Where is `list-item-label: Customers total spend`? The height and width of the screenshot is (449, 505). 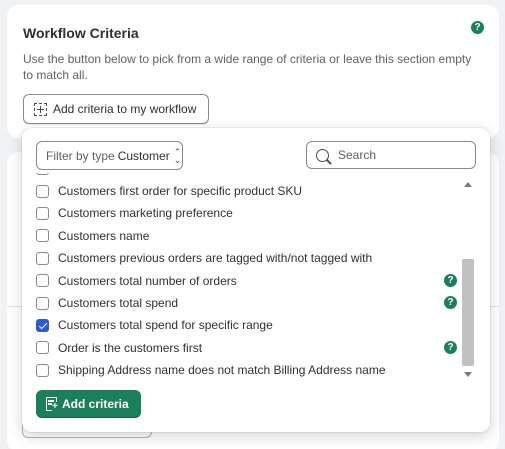
list-item-label: Customers total spend is located at coordinates (118, 303).